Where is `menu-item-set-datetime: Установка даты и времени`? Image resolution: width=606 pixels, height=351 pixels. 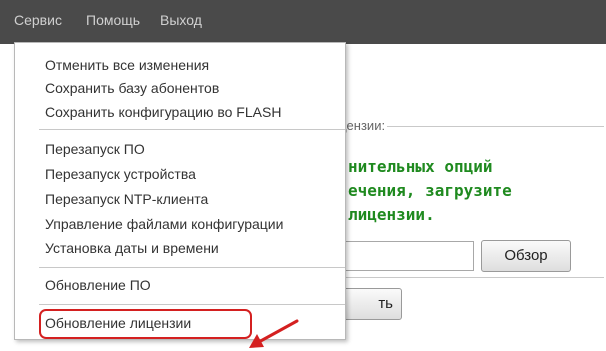
menu-item-set-datetime: Установка даты и времени is located at coordinates (132, 248).